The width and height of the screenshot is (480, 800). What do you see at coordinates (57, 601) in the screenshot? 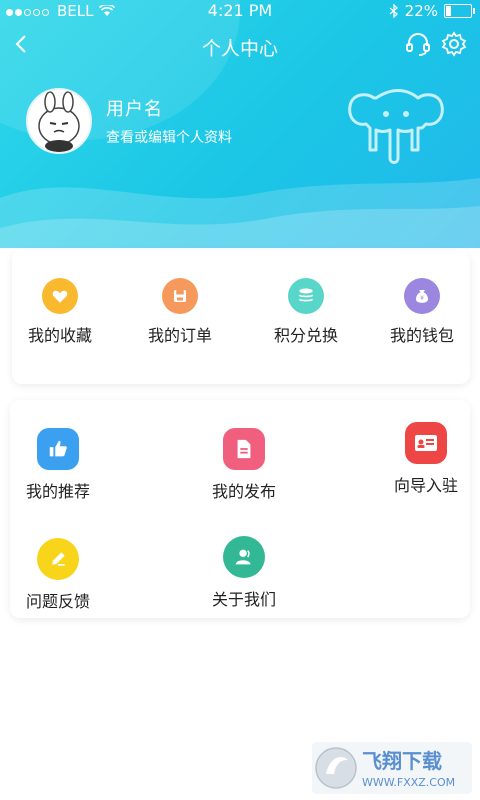
I see `feature-label: 问题反馈` at bounding box center [57, 601].